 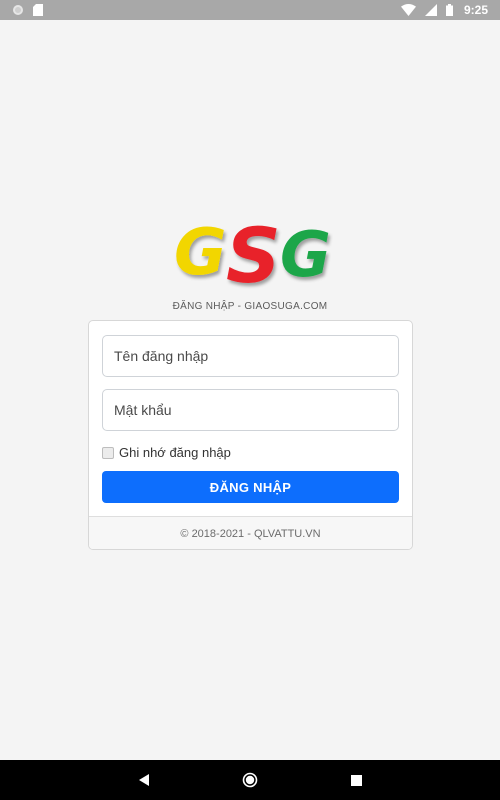 What do you see at coordinates (27, 10) in the screenshot?
I see `status-bar-left` at bounding box center [27, 10].